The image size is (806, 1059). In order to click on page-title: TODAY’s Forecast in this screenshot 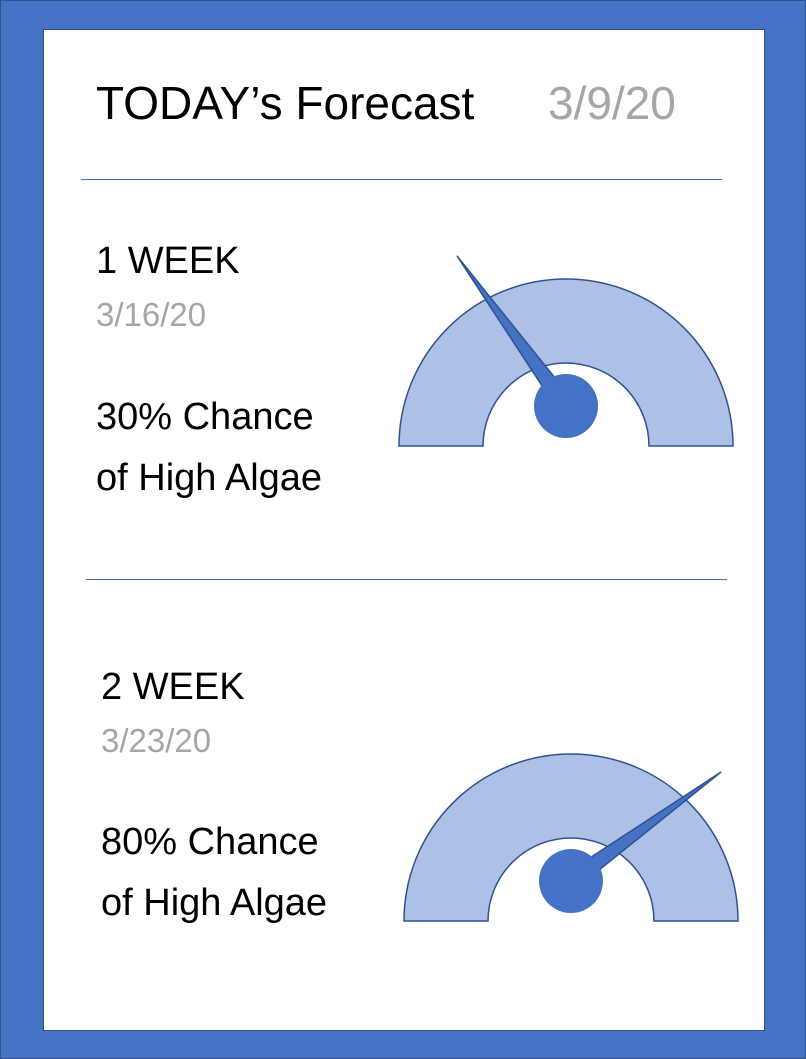, I will do `click(285, 103)`.